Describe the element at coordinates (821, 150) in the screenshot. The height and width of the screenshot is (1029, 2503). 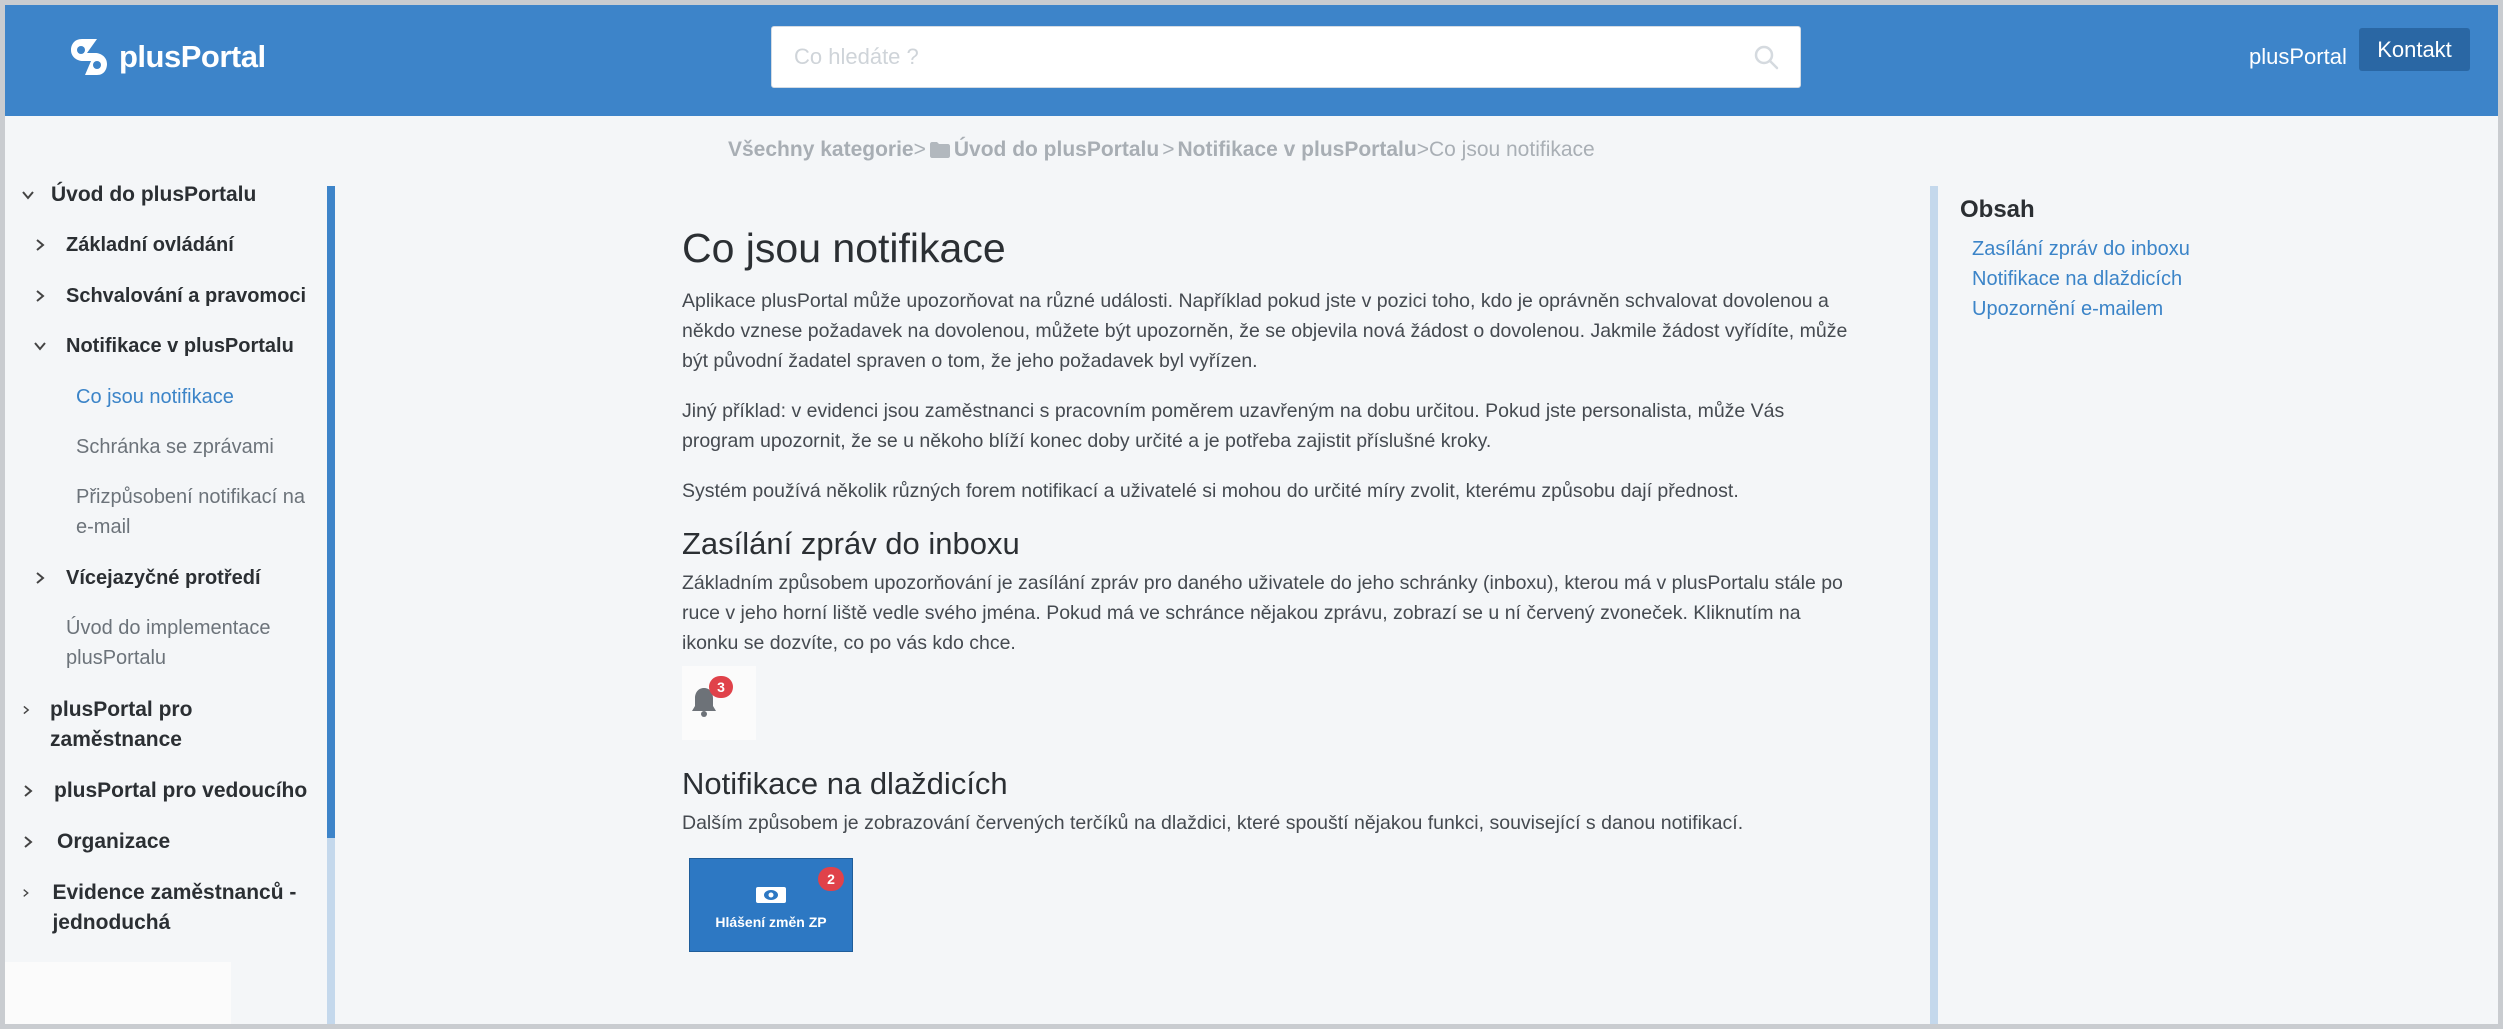
I see `breadcrumb-all-categories: Všechny kategorie` at that location.